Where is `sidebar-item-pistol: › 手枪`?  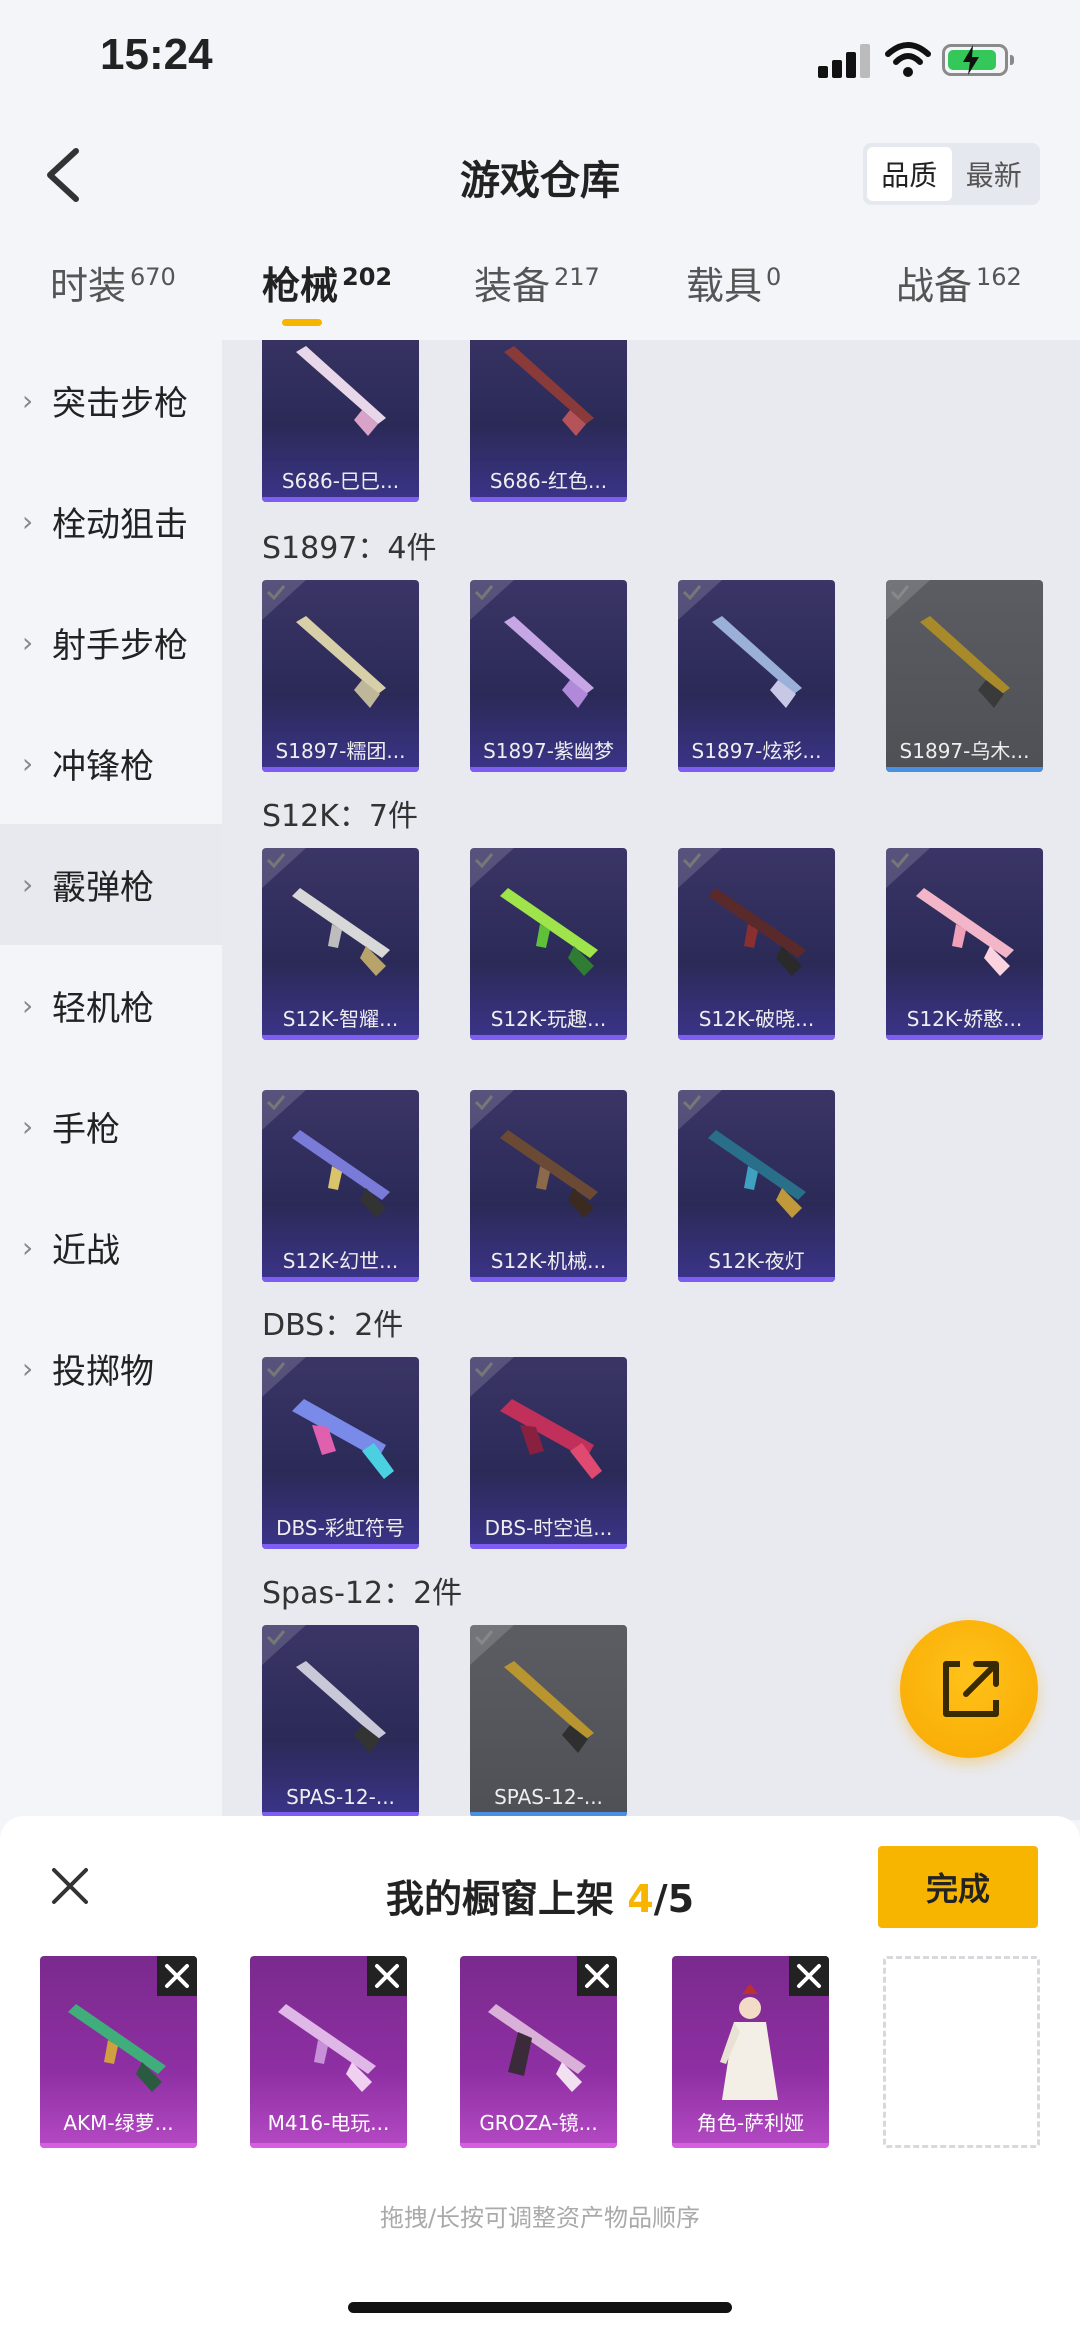 sidebar-item-pistol: › 手枪 is located at coordinates (111, 1126).